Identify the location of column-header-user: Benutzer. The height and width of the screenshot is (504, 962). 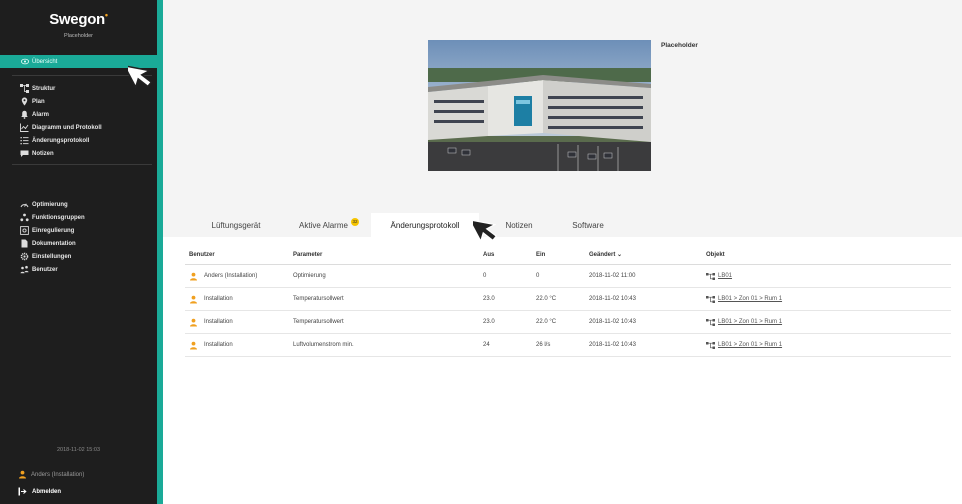
(202, 254).